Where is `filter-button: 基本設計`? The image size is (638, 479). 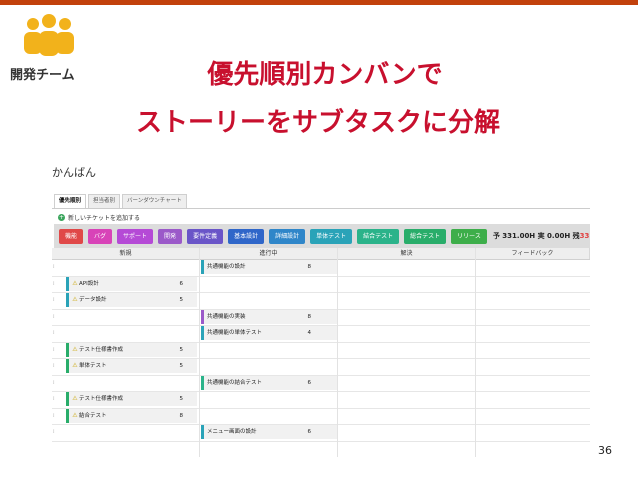
filter-button: 基本設計 is located at coordinates (246, 236).